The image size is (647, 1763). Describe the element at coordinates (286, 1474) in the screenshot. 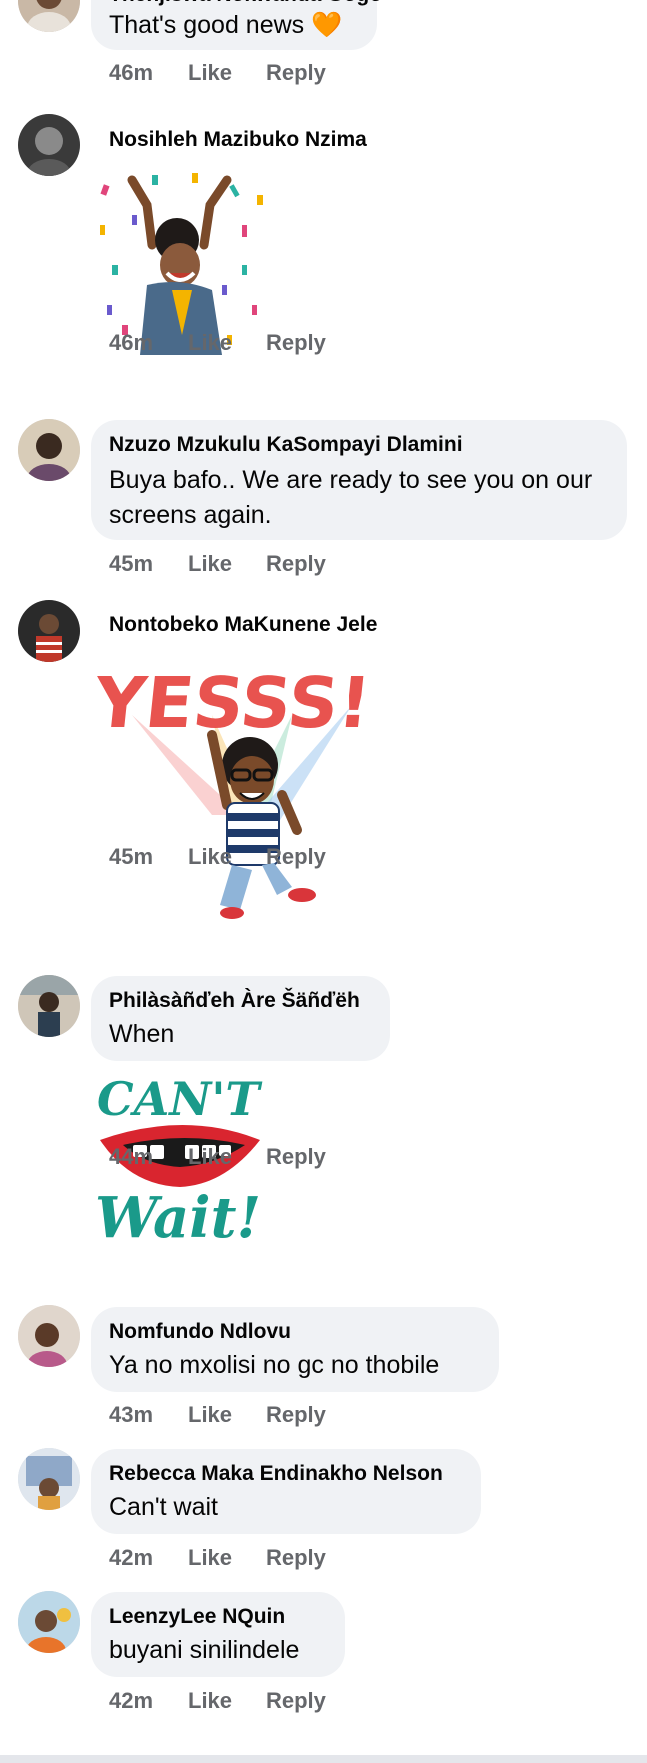

I see `comment-author: Rebecca Maka Endinakho Nelson` at that location.